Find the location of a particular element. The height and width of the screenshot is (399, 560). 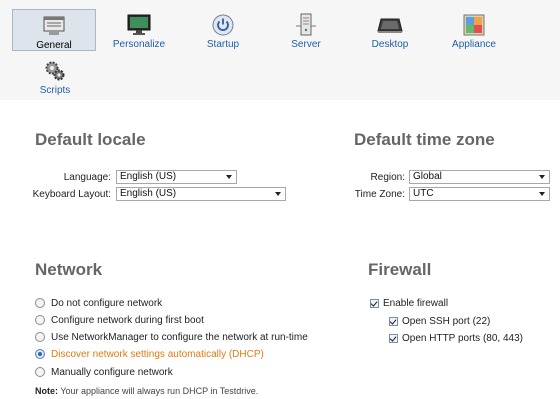

language-select-value: English (US) is located at coordinates (148, 176).